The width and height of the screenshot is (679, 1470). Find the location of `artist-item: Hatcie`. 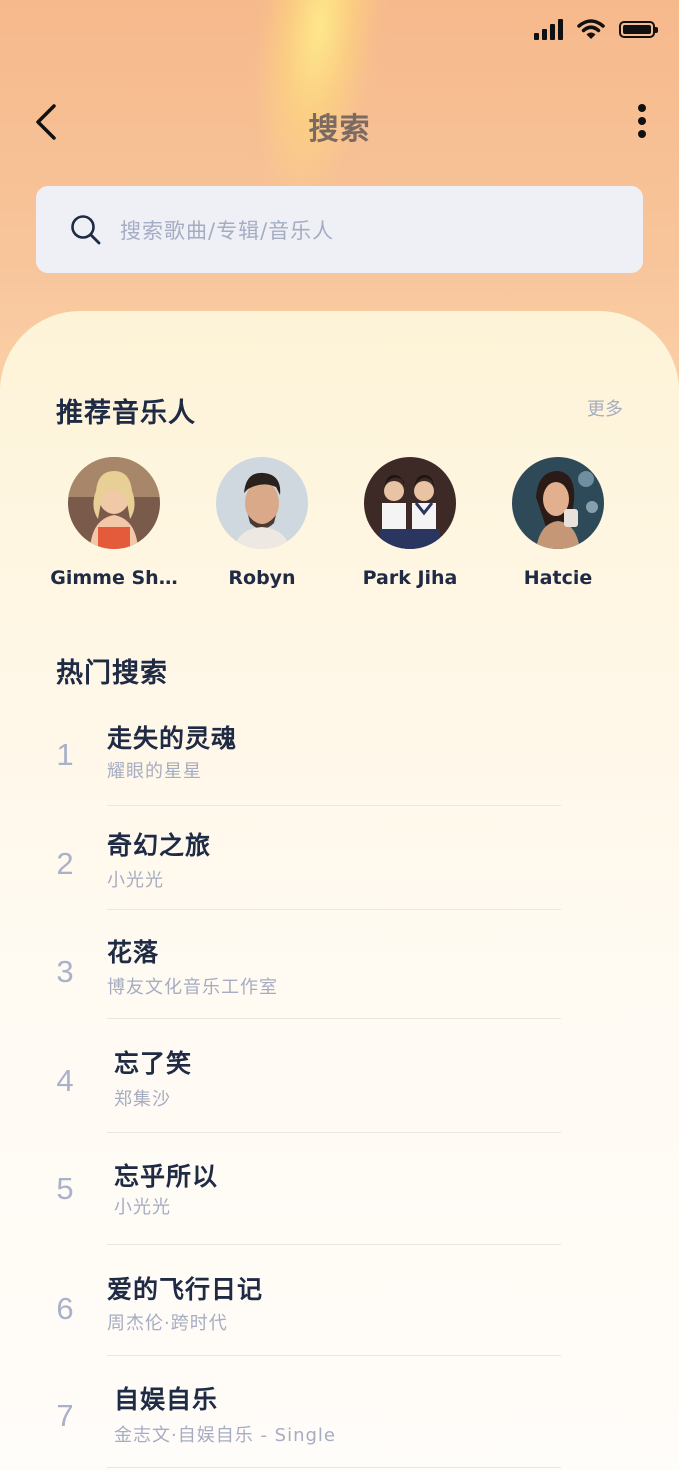

artist-item: Hatcie is located at coordinates (558, 523).